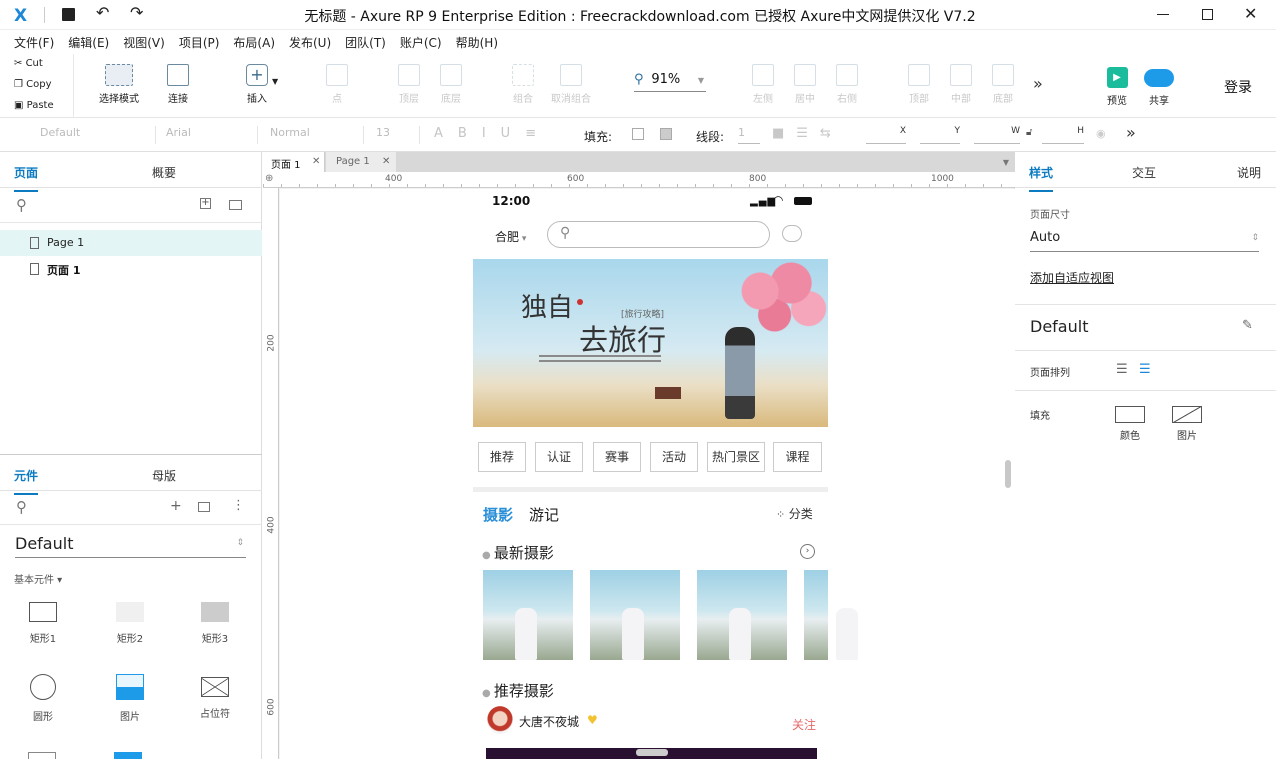 This screenshot has height=759, width=1276. What do you see at coordinates (119, 84) in the screenshot?
I see `select-mode-button: 选择模式` at bounding box center [119, 84].